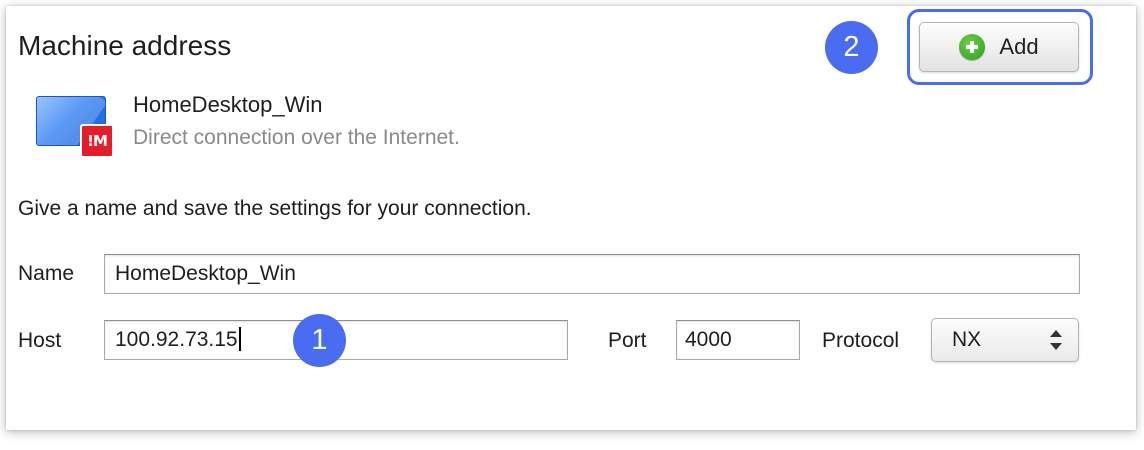 This screenshot has height=450, width=1144. Describe the element at coordinates (296, 137) in the screenshot. I see `connection-description: Direct connection over the Internet.` at that location.